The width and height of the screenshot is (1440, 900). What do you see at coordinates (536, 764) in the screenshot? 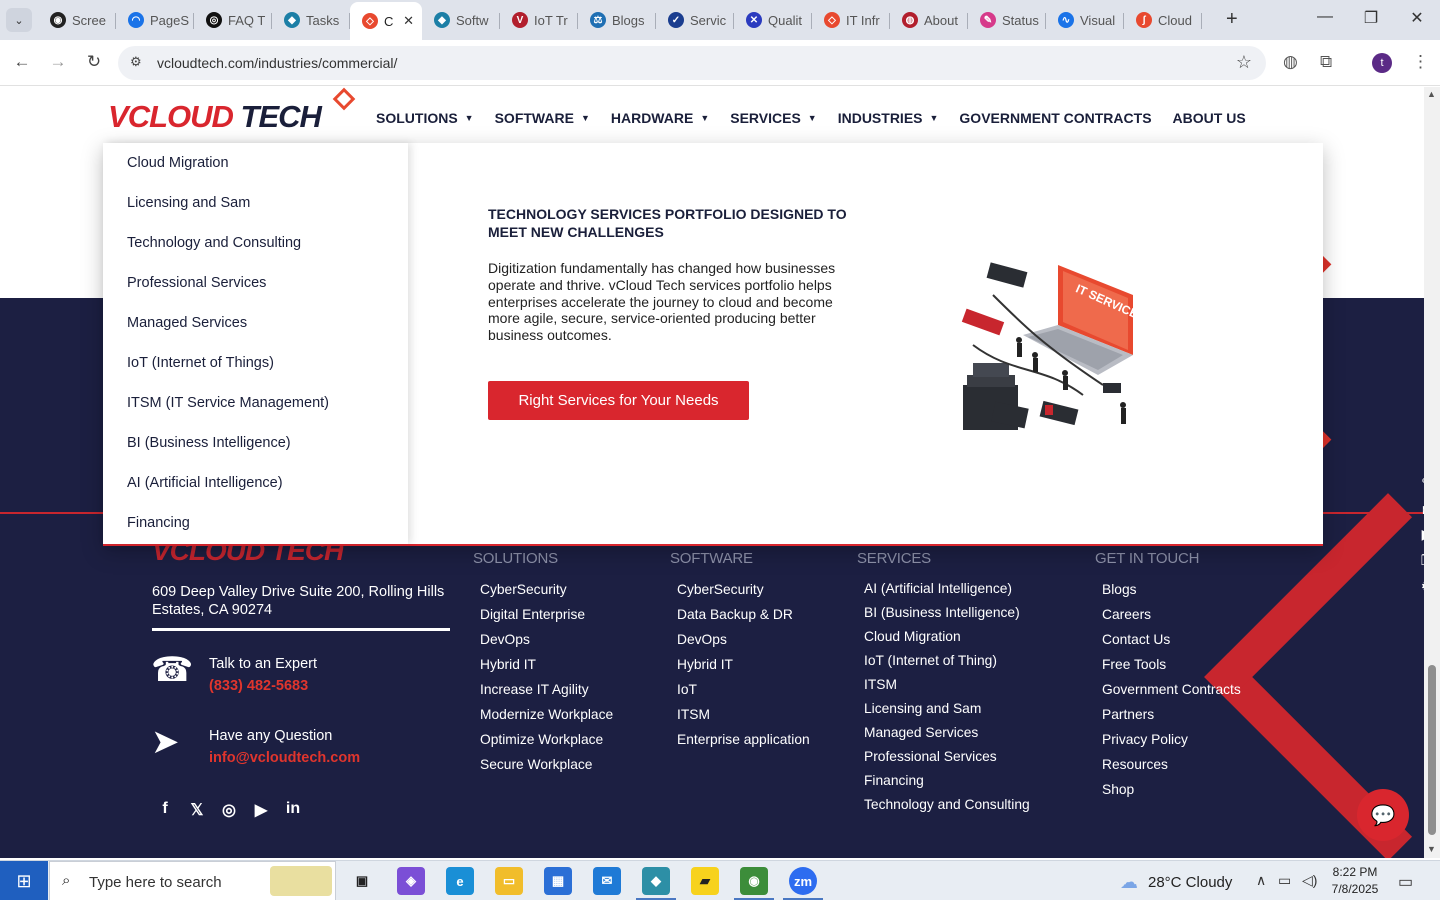
I see `footer-link: Secure Workplace` at bounding box center [536, 764].